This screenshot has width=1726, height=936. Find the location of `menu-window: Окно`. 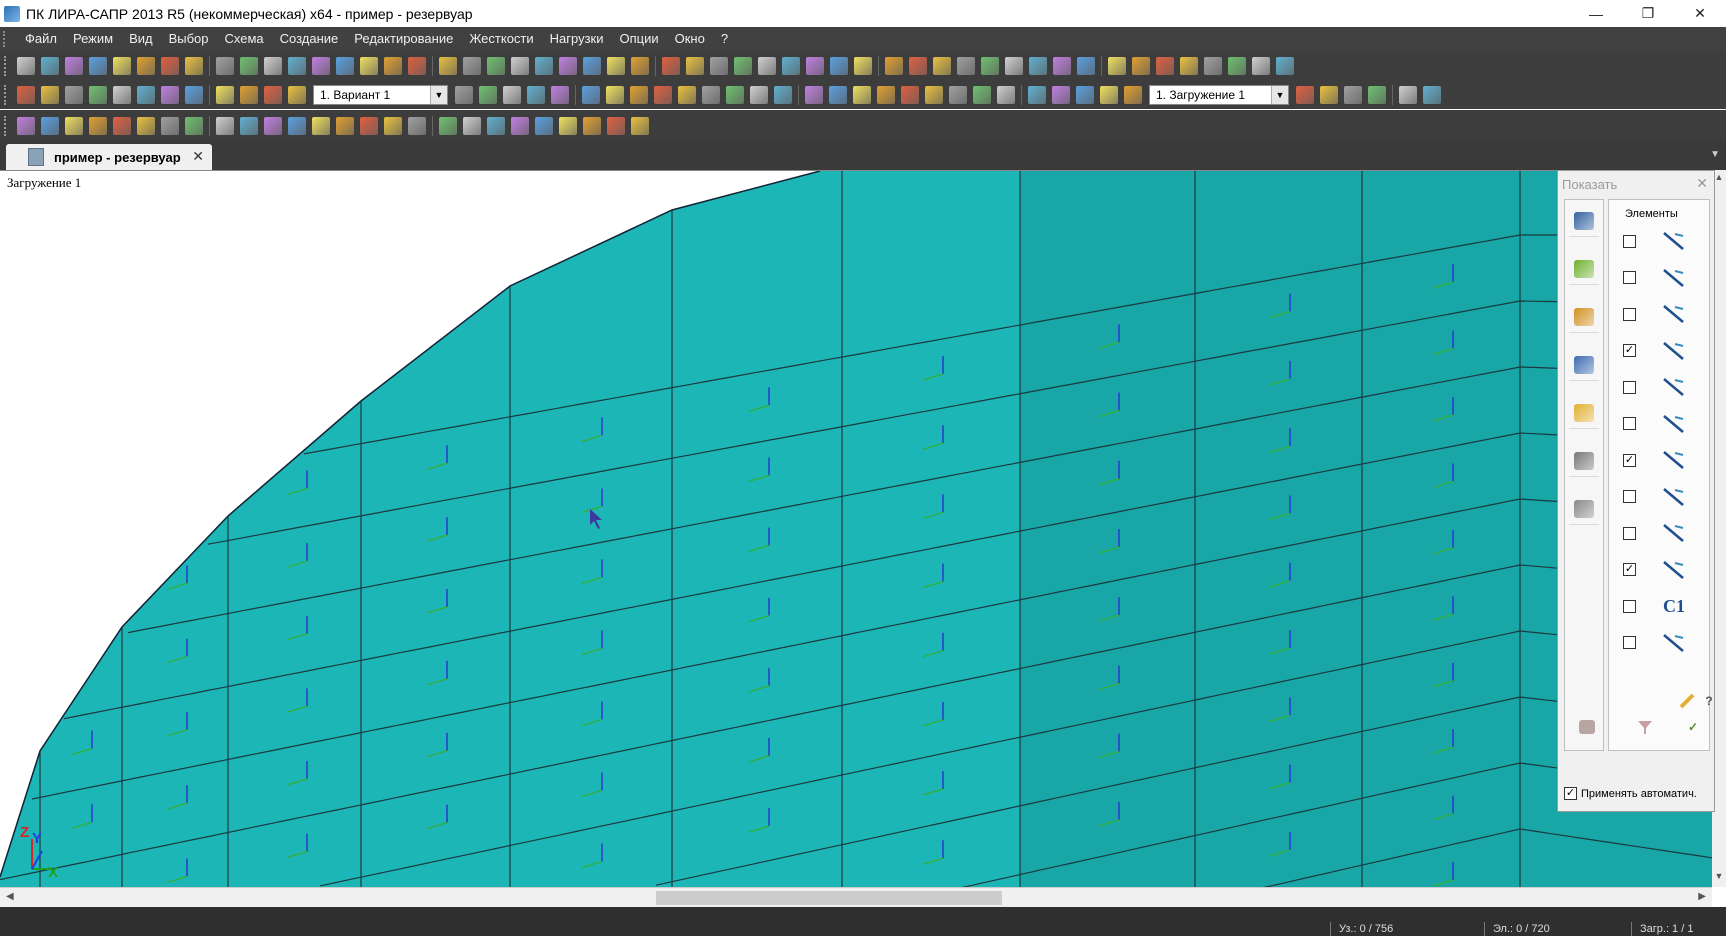

menu-window: Окно is located at coordinates (690, 39).